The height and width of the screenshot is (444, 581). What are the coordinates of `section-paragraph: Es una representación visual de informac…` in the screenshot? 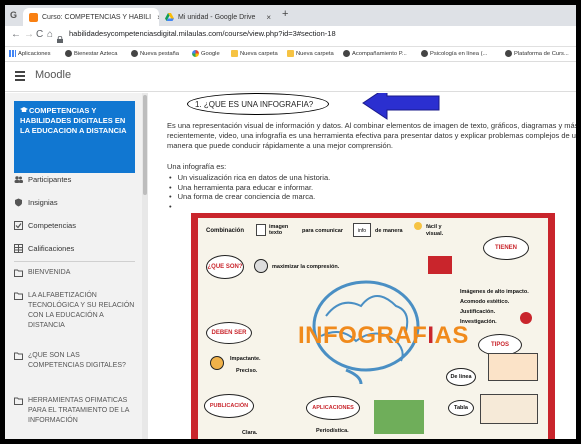 It's located at (371, 135).